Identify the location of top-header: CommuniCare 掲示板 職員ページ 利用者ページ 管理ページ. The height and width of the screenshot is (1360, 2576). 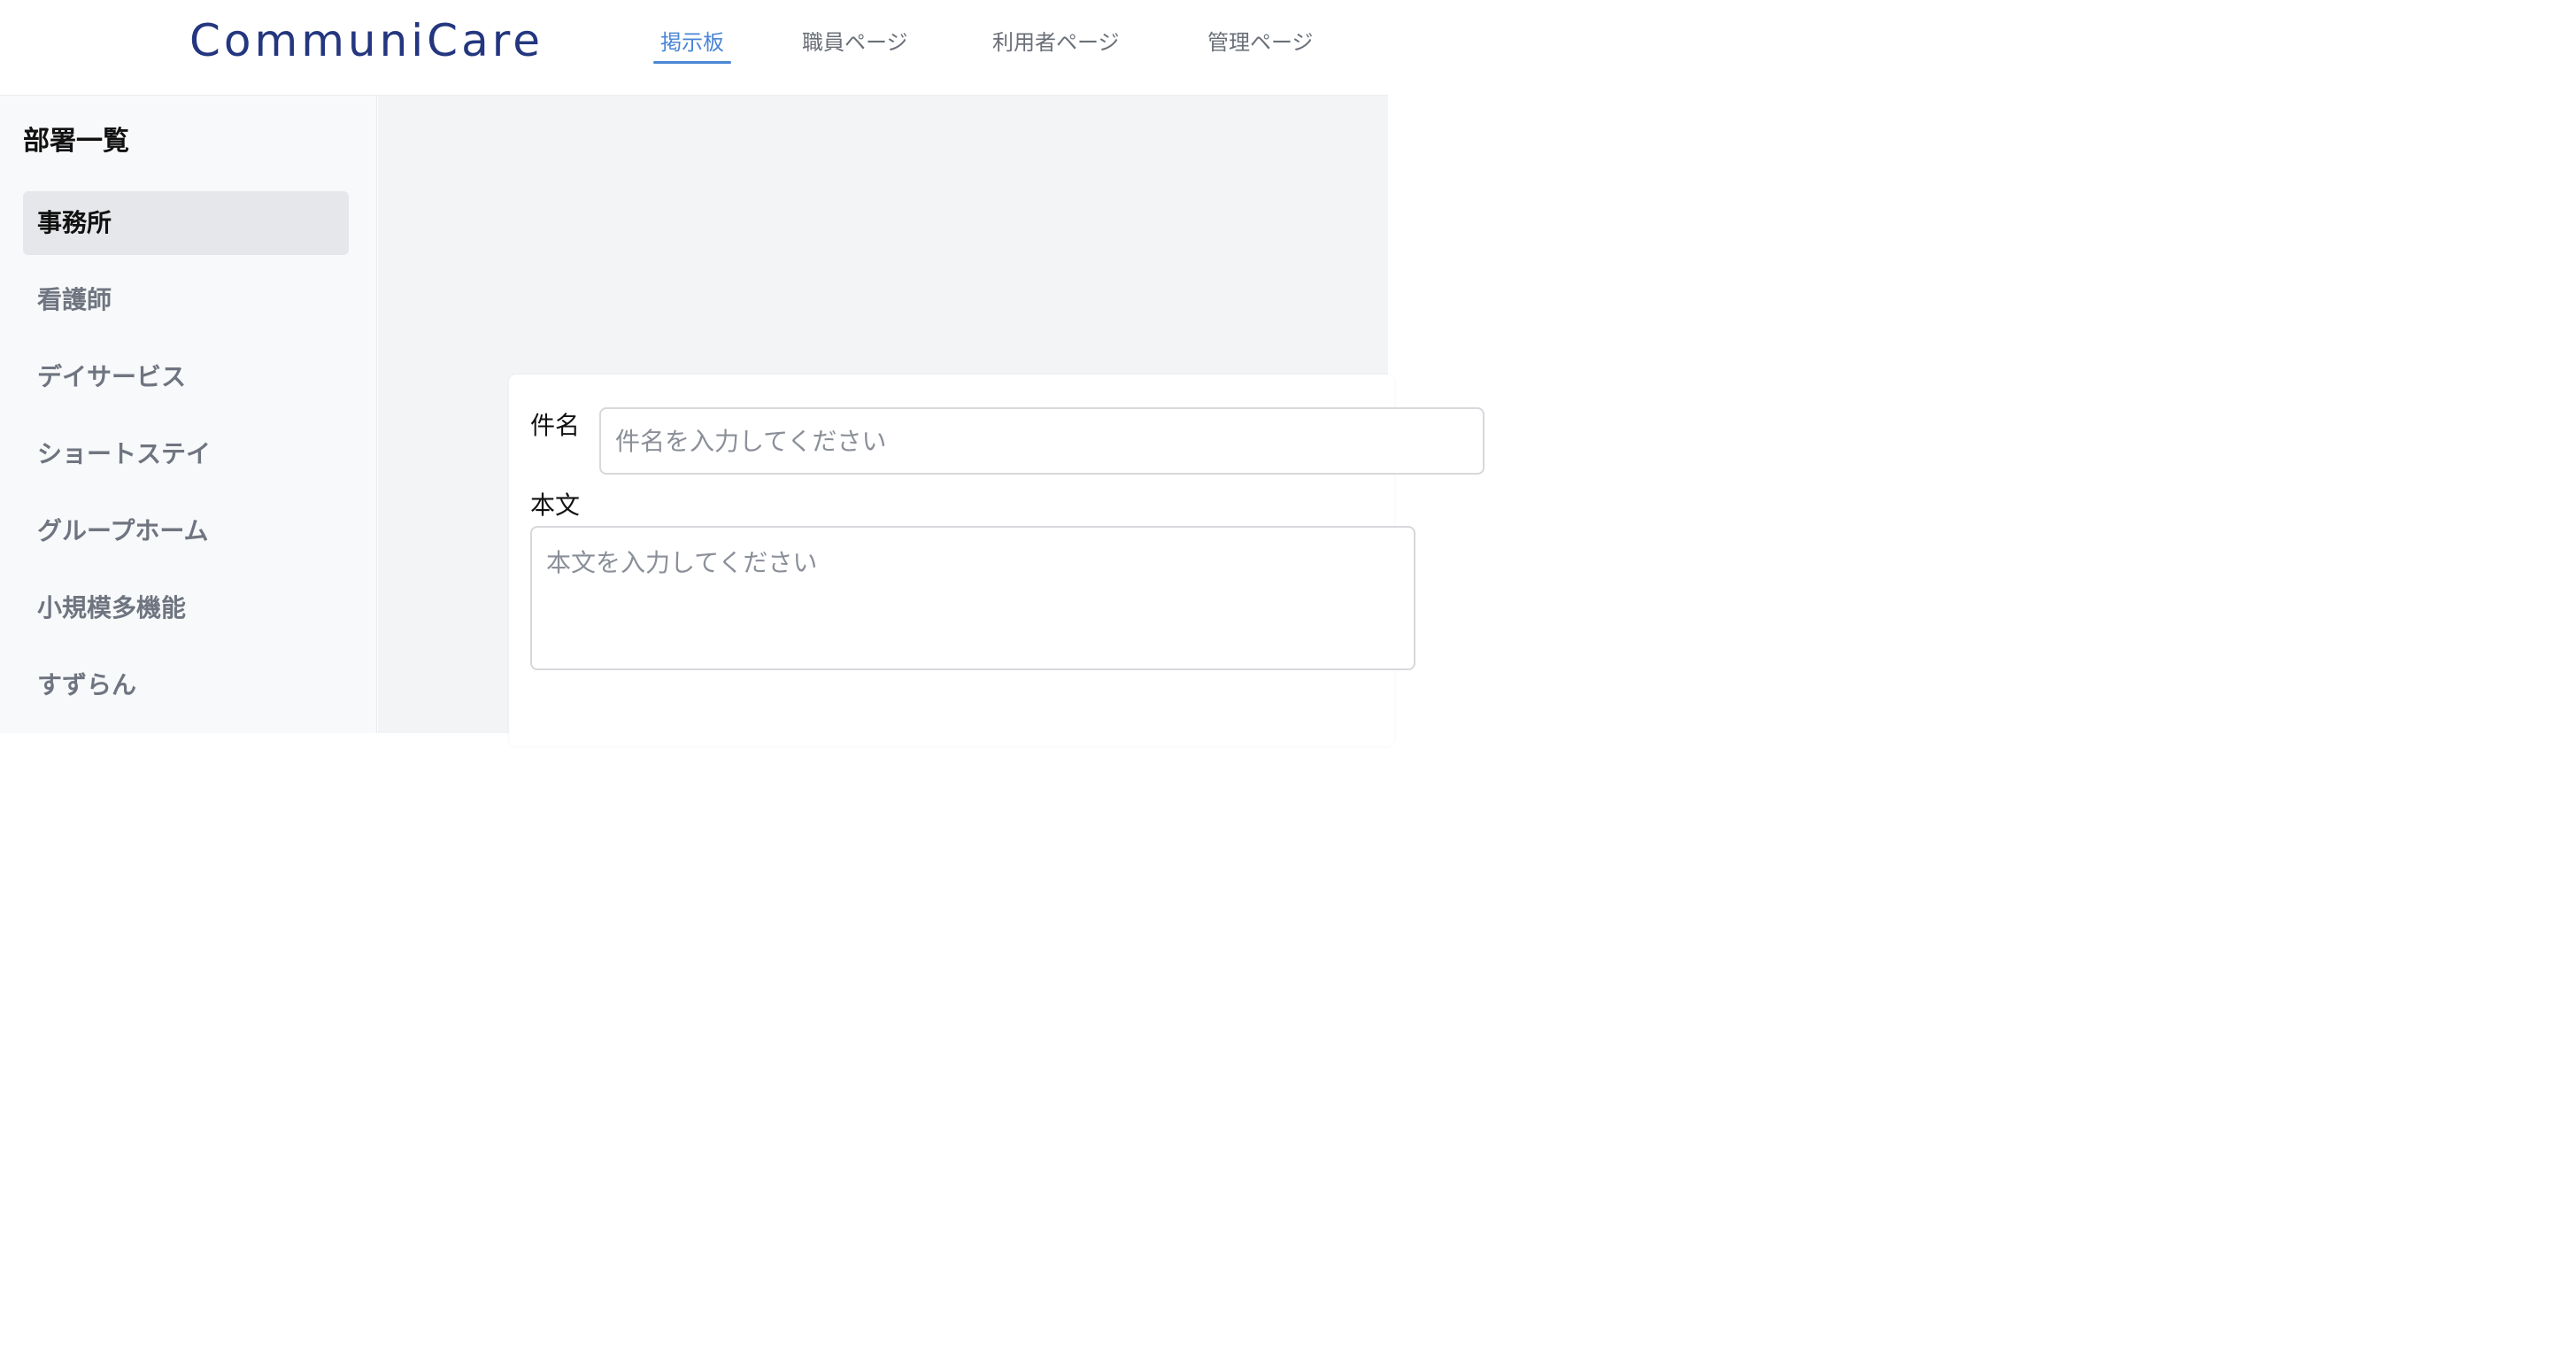
(694, 48).